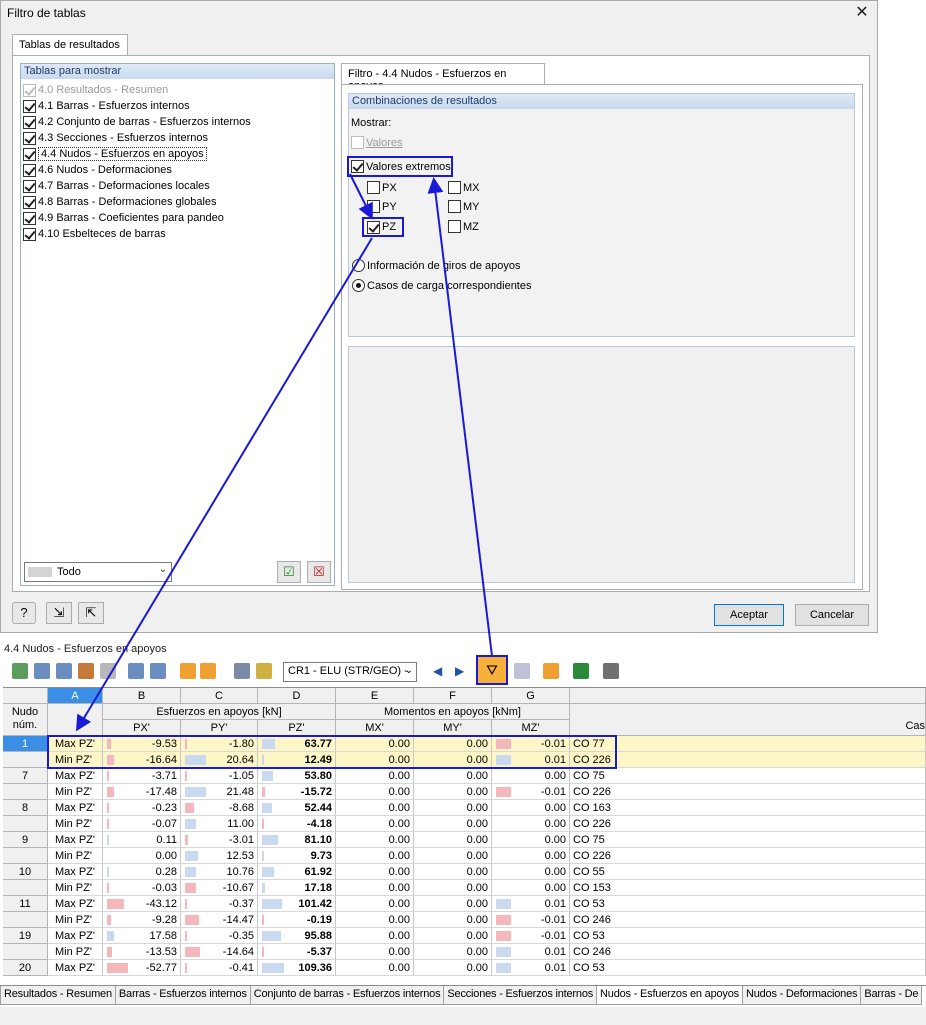 The height and width of the screenshot is (1025, 926). I want to click on help-icon: ?, so click(24, 613).